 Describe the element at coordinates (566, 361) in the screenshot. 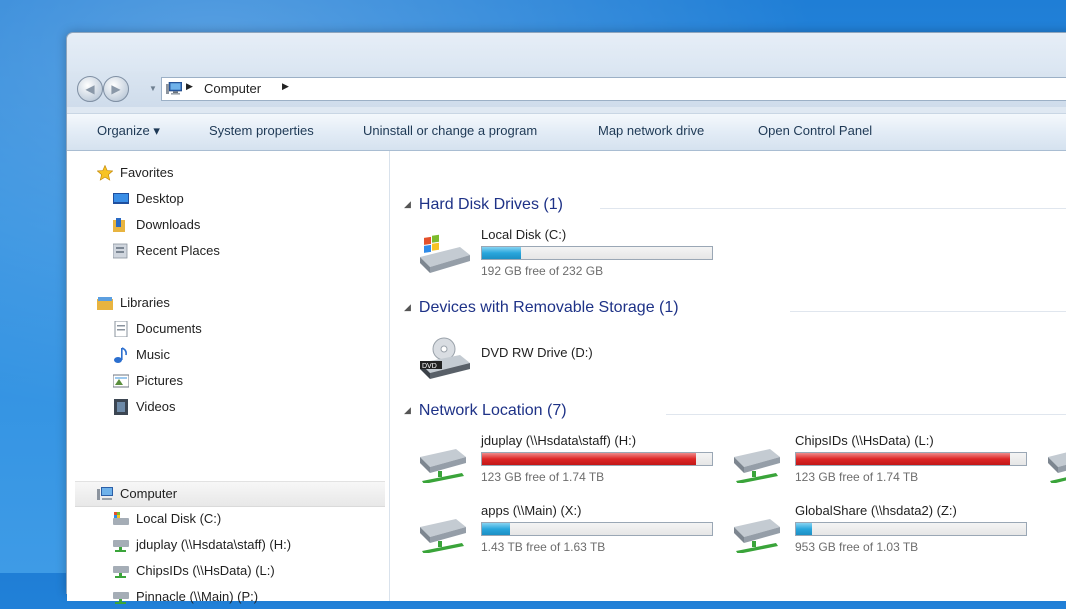

I see `drive-dvd-rw-d: DVD DVD RW Drive (D:)` at that location.